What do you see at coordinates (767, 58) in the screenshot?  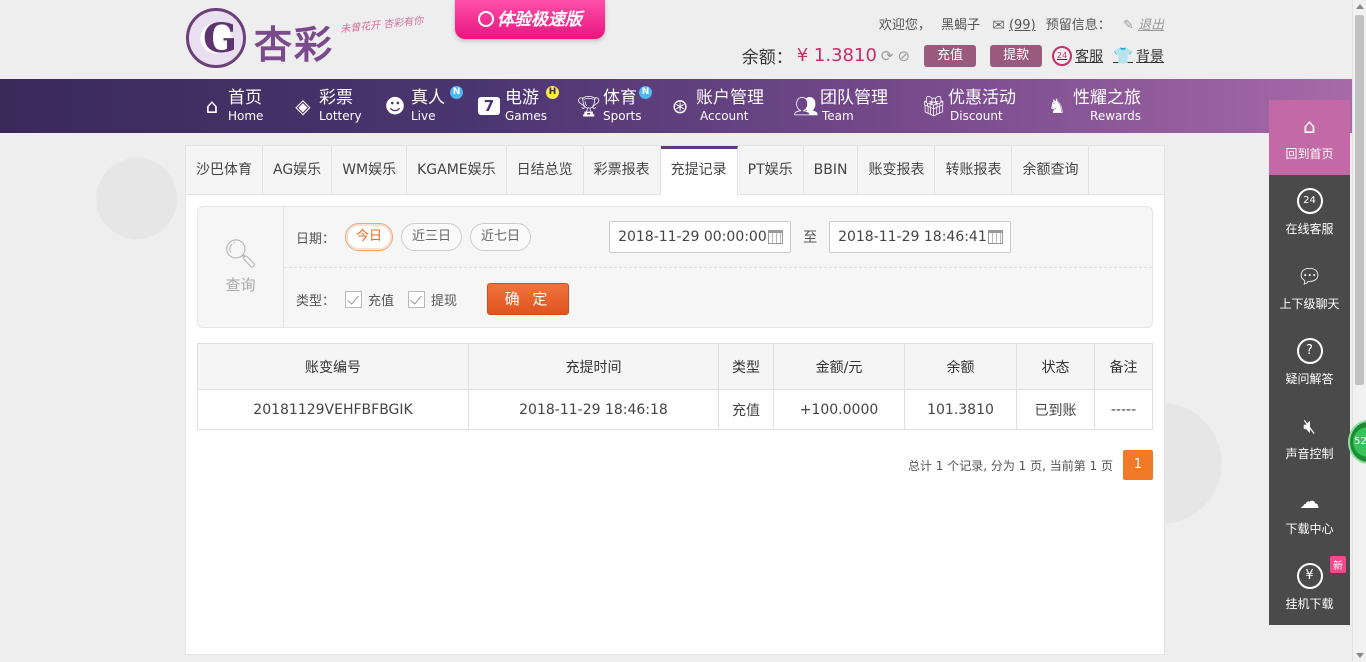 I see `balance-label: 余额：` at bounding box center [767, 58].